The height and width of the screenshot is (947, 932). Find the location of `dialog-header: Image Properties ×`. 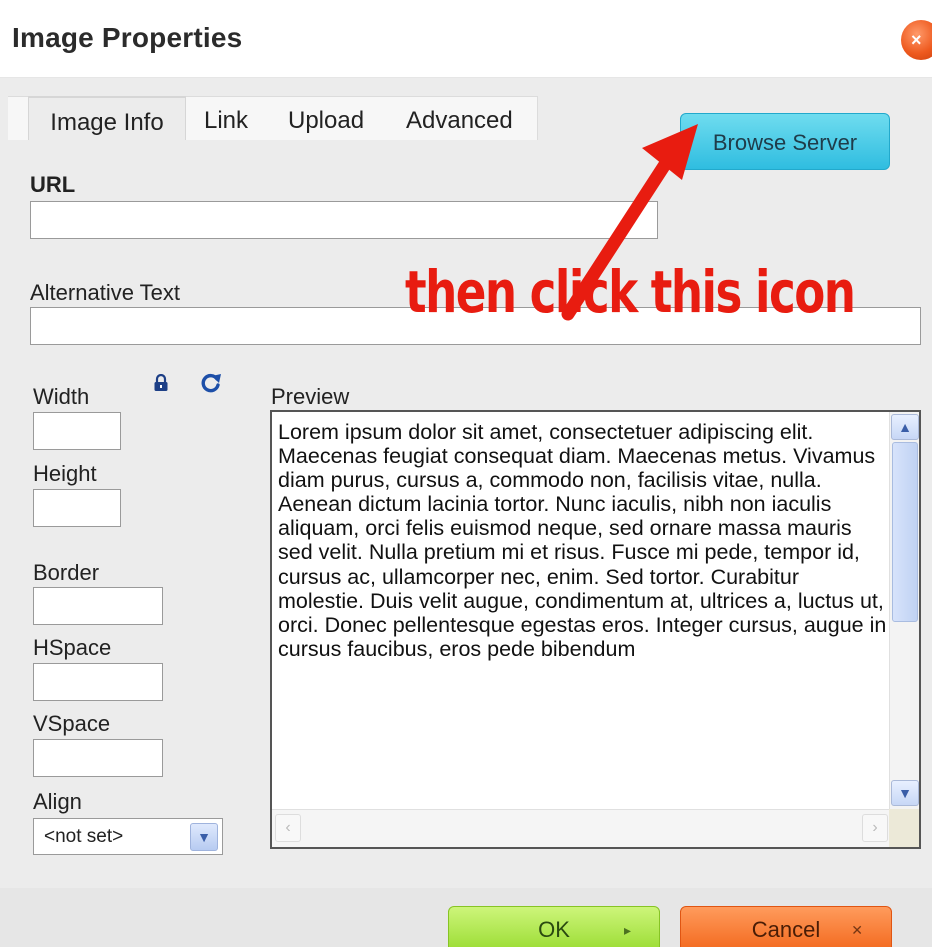

dialog-header: Image Properties × is located at coordinates (466, 39).